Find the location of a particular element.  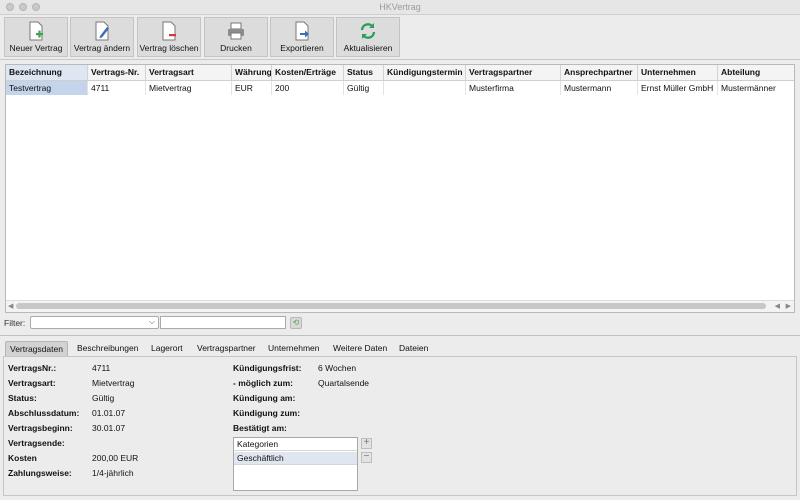

field-value: 200,00 EUR is located at coordinates (115, 458).